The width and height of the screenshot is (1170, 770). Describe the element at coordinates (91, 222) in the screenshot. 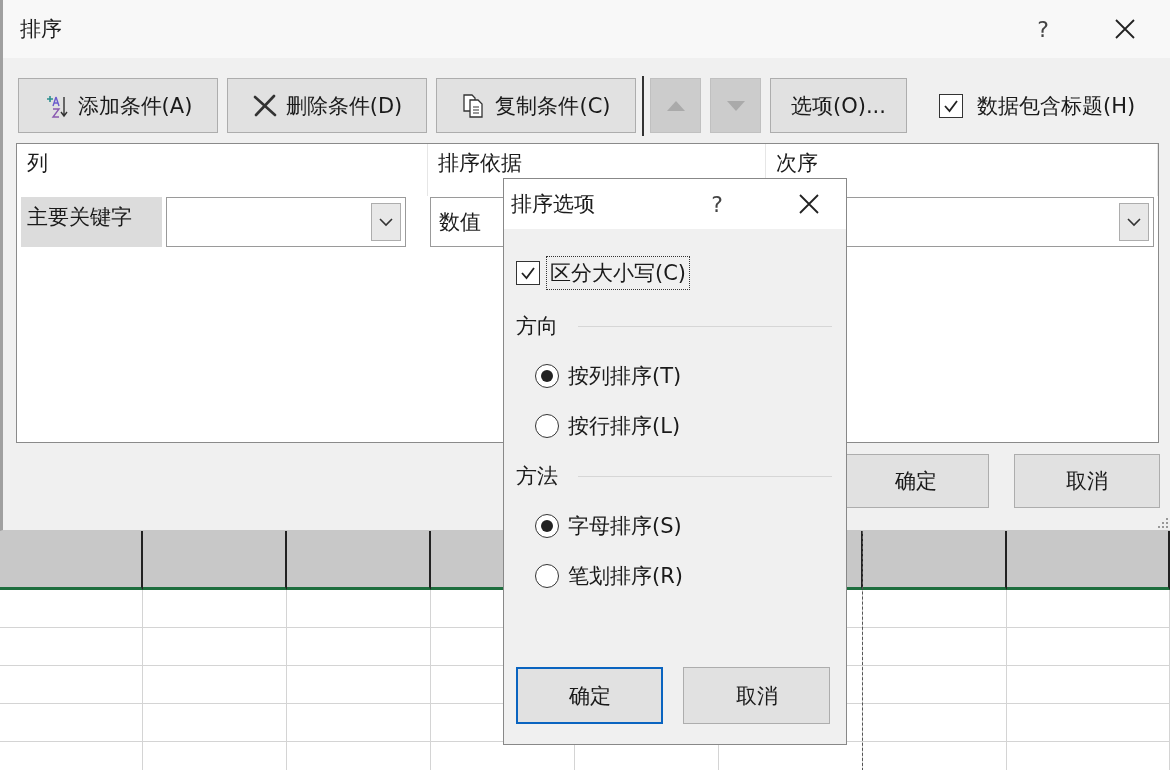

I see `row-label: 主要关键字` at that location.